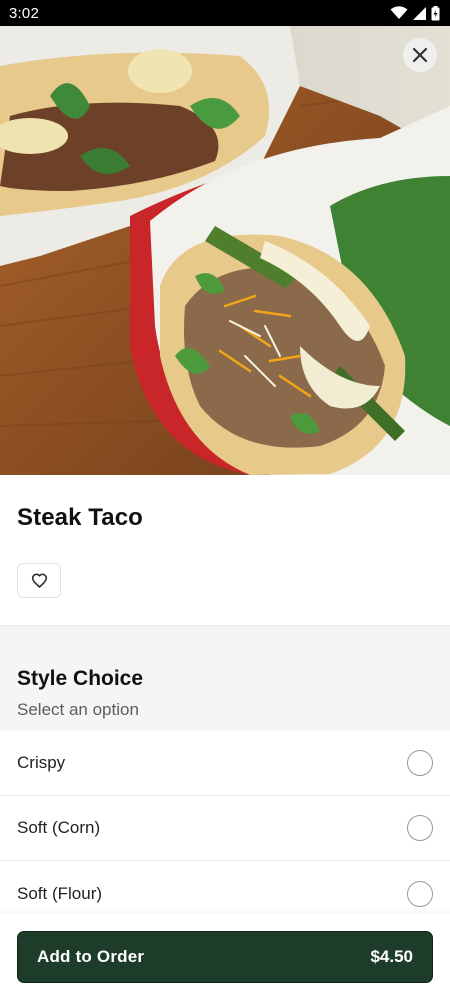  Describe the element at coordinates (435, 12) in the screenshot. I see `battery-icon` at that location.